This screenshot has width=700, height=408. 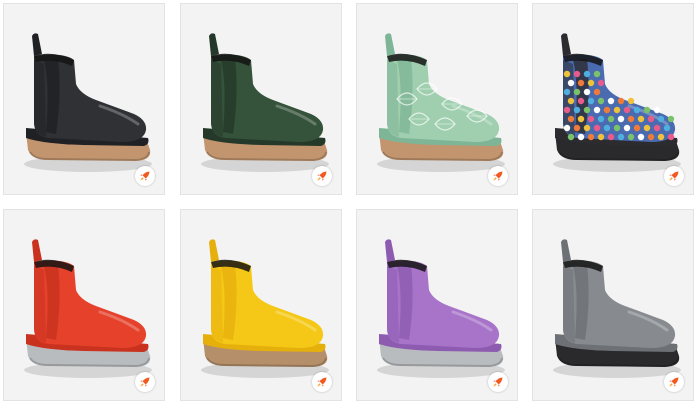 I want to click on product-card-mint-leaf-boot, so click(x=437, y=99).